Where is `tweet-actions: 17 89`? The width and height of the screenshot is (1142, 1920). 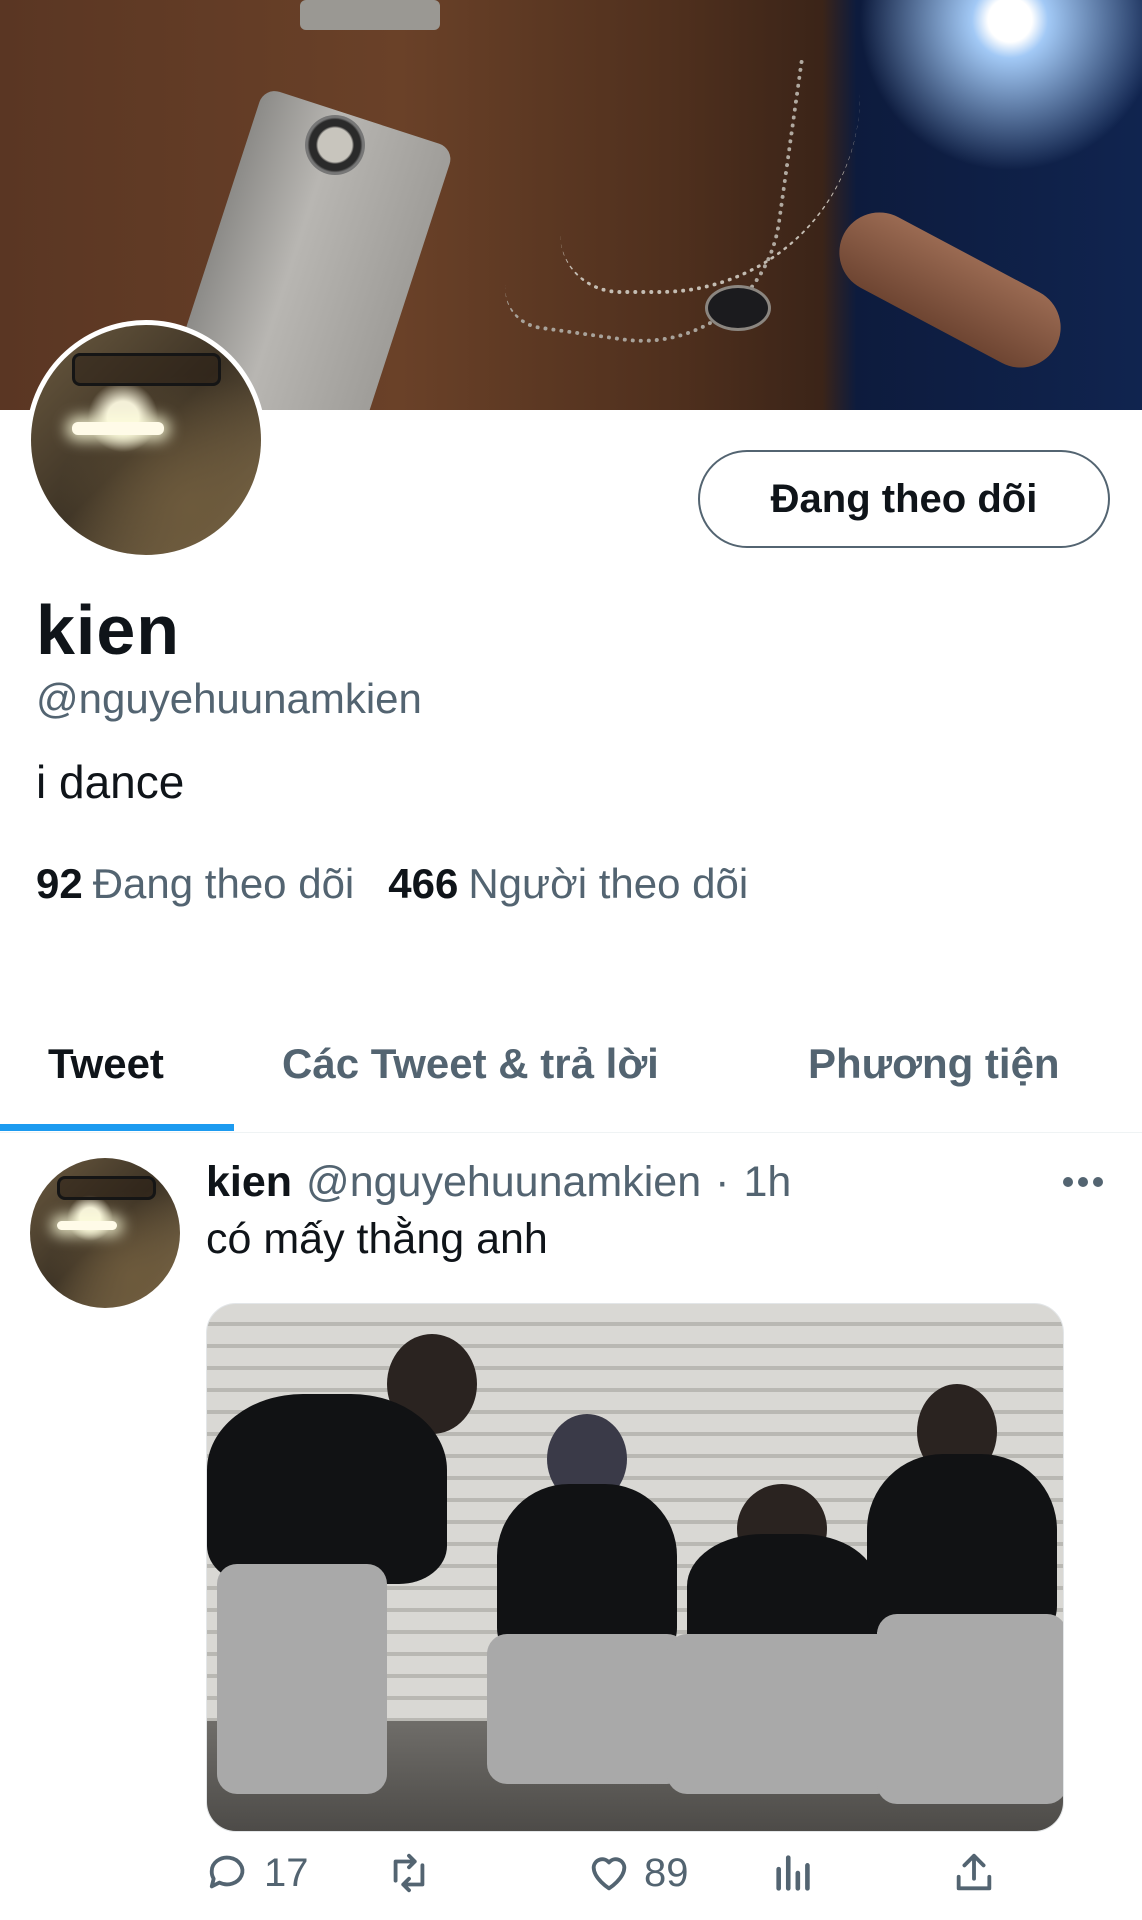 tweet-actions: 17 89 is located at coordinates (636, 1880).